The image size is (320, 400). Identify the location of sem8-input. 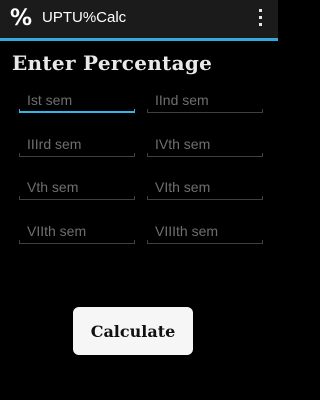
(205, 231).